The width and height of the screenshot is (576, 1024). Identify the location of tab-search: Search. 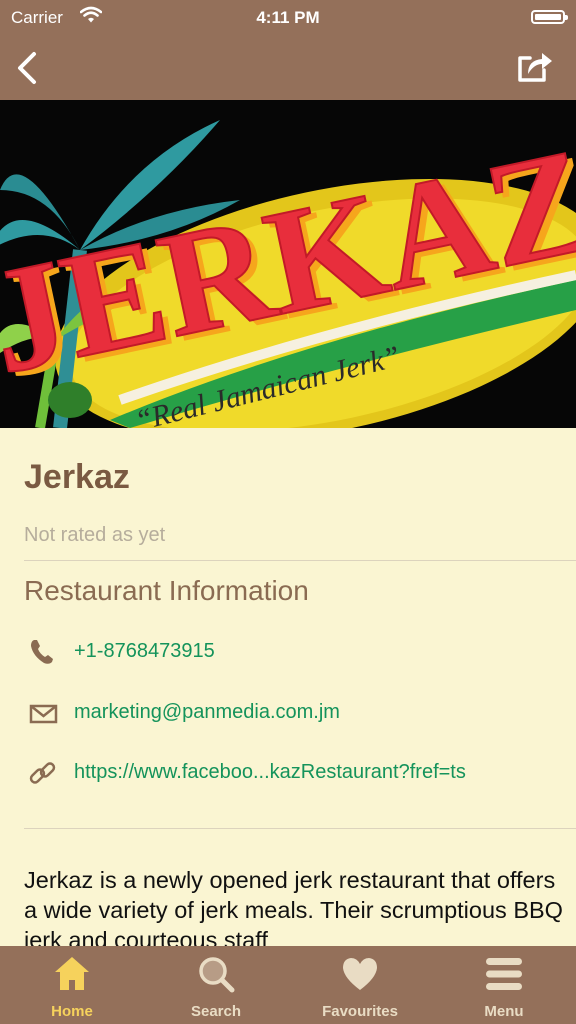
(216, 985).